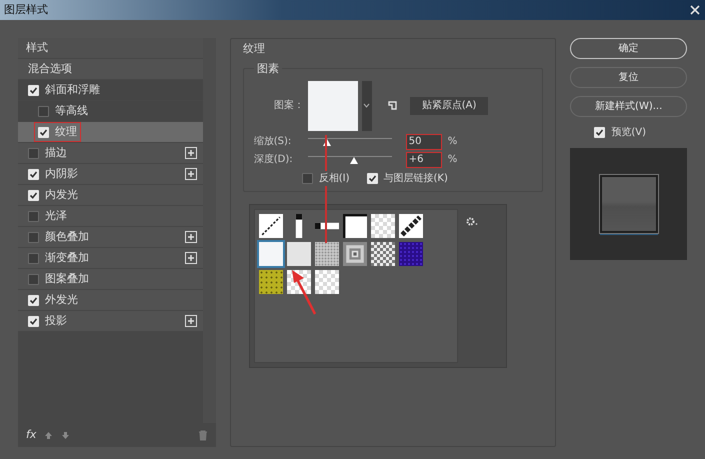  I want to click on style-list-item: 颜色叠加, so click(110, 237).